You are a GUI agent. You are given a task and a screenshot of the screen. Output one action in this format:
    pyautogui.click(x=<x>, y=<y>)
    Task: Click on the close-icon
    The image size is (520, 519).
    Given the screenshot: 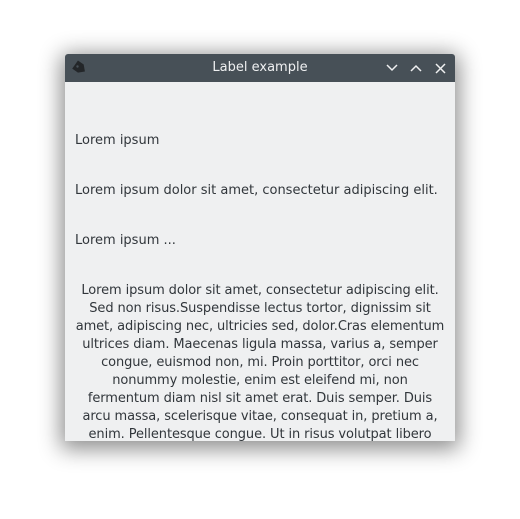 What is the action you would take?
    pyautogui.click(x=440, y=68)
    